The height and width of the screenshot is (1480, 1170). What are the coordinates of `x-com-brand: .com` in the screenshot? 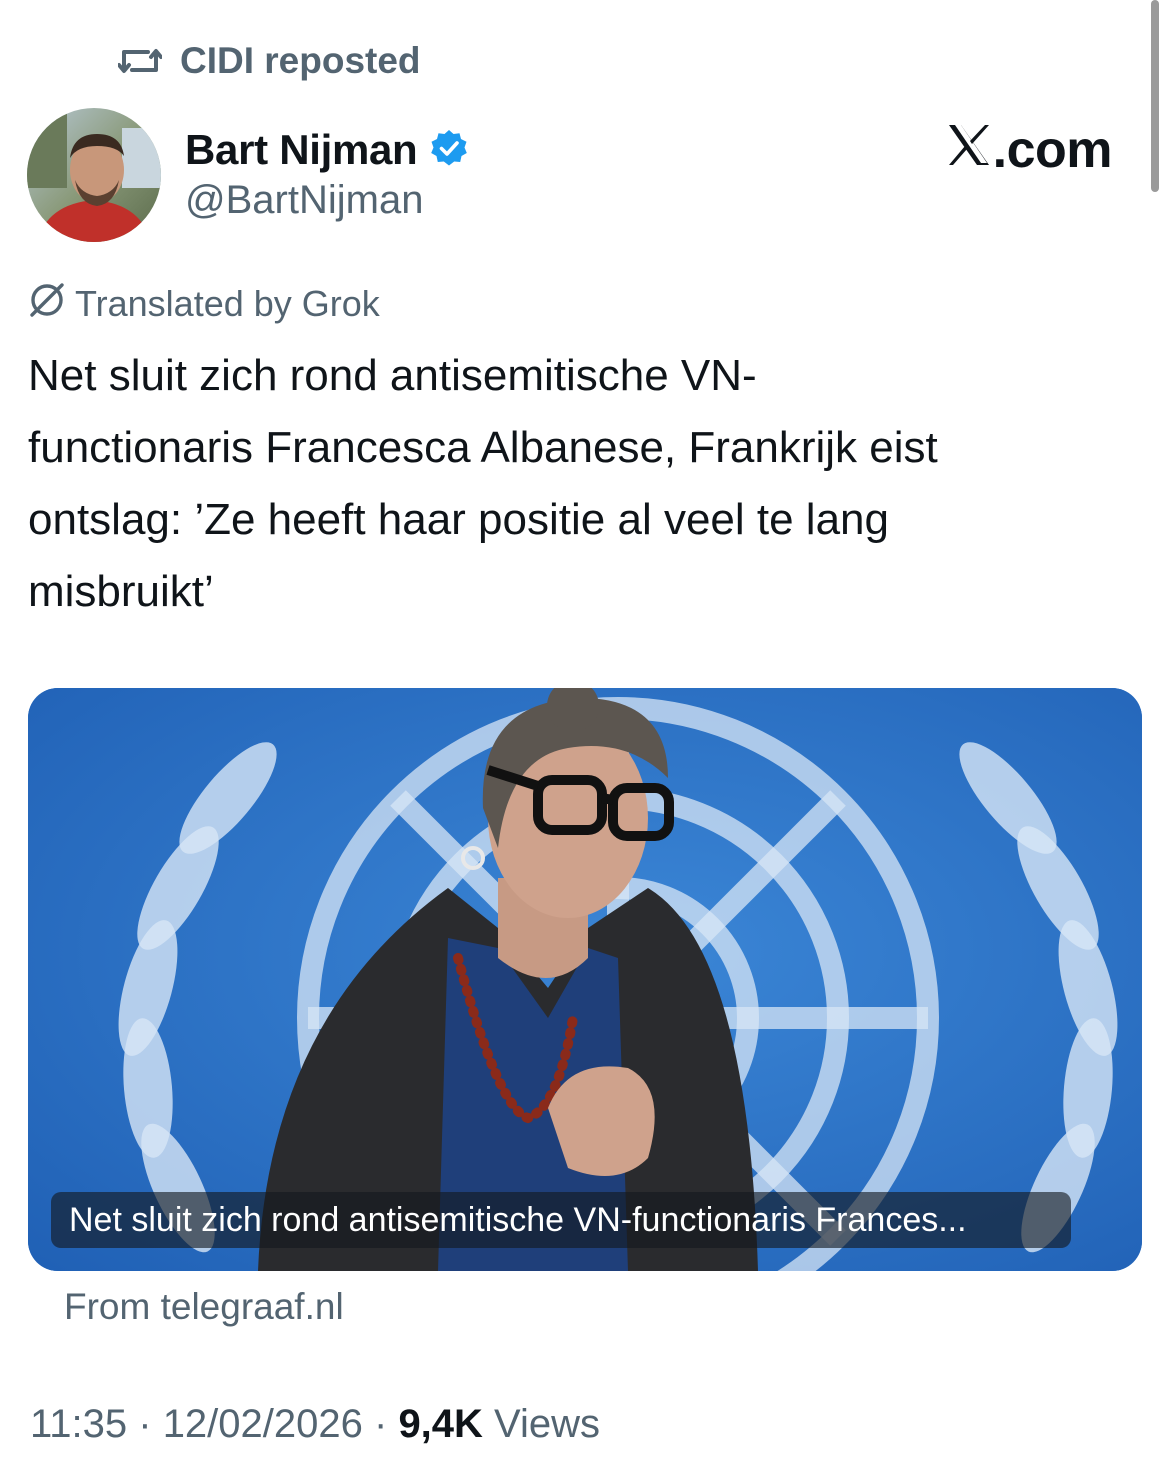 It's located at (1030, 150).